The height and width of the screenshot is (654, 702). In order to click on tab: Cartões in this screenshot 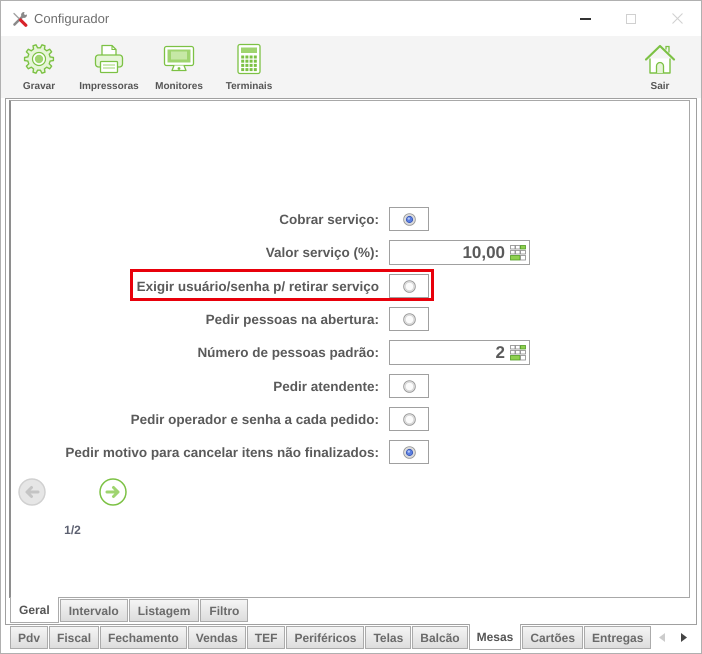, I will do `click(553, 637)`.